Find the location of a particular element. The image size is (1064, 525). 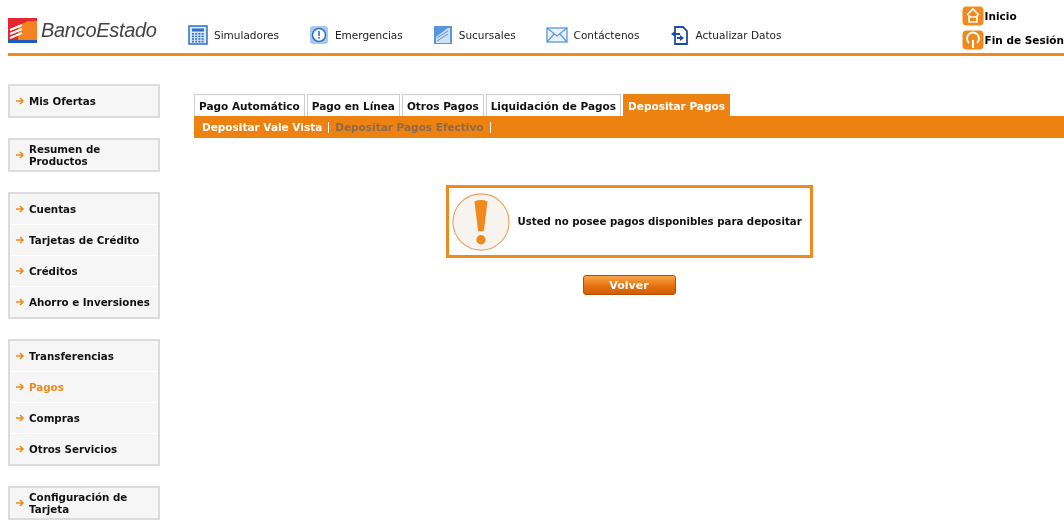

sidebar-item: Tarjetas de Crédito is located at coordinates (84, 239).